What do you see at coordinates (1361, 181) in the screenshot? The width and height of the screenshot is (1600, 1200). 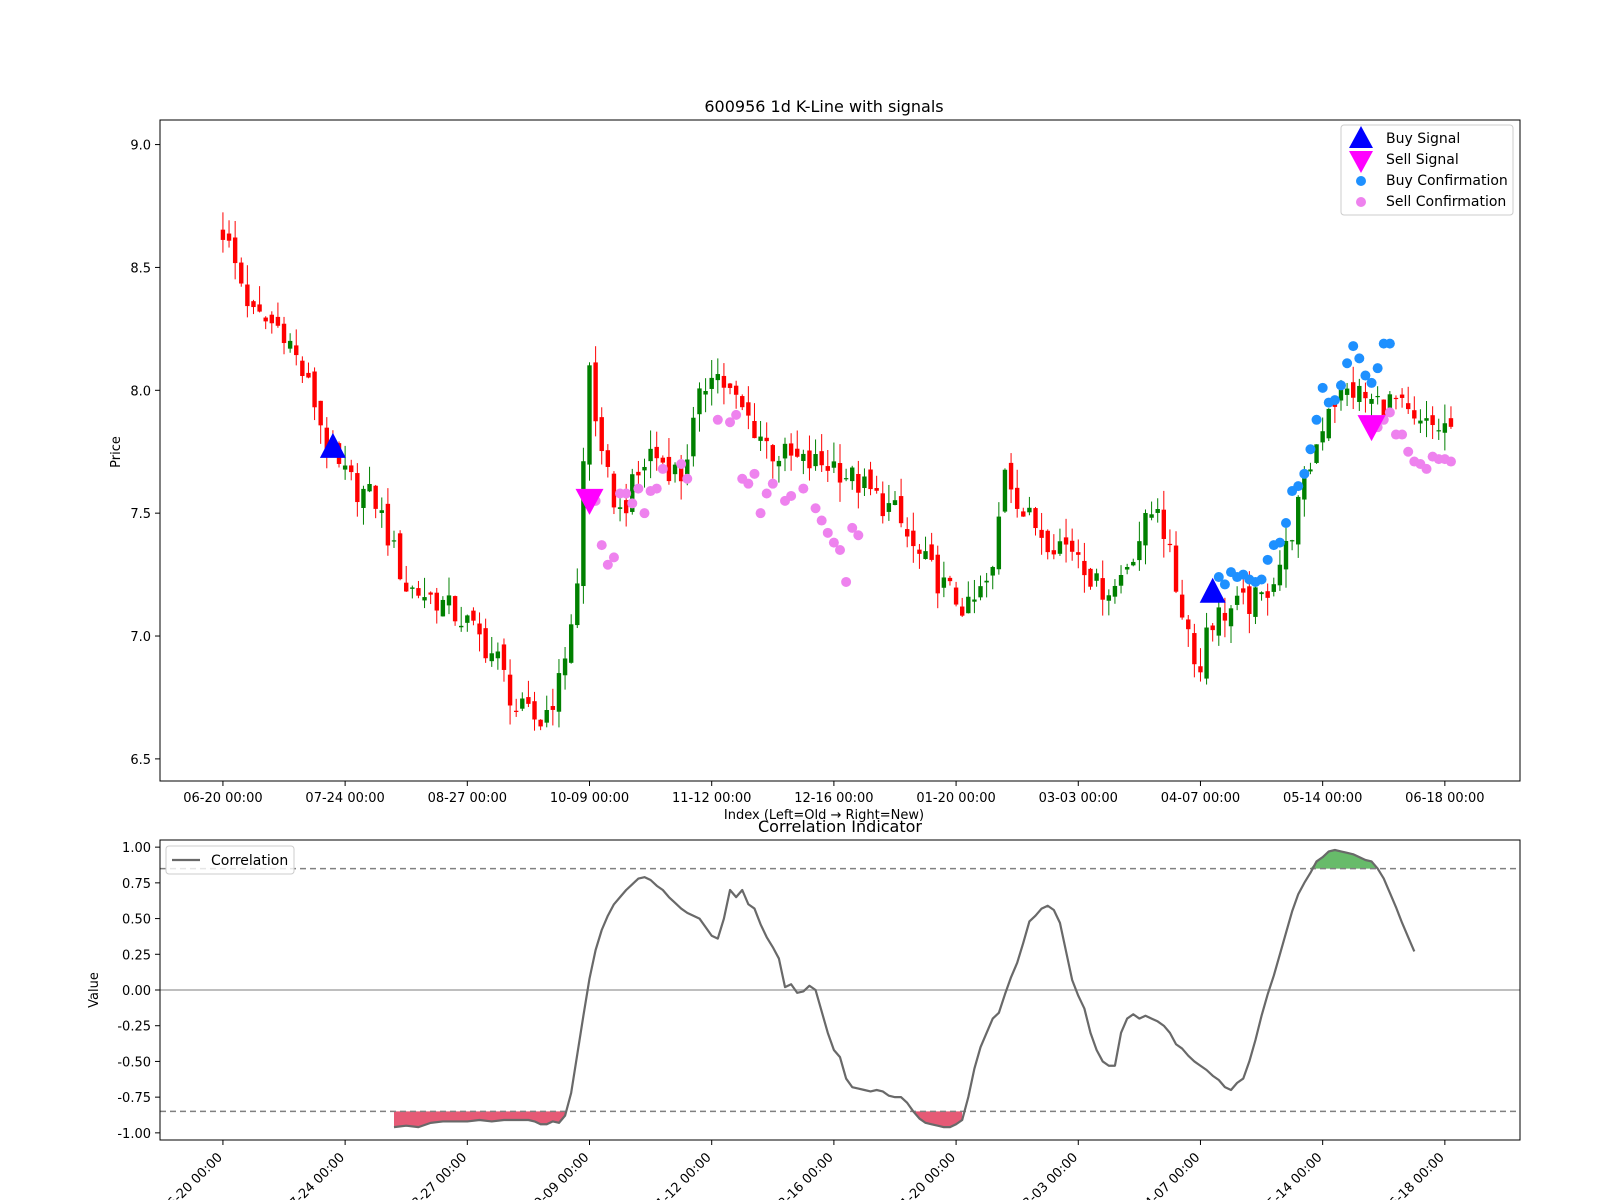 I see `legend-buy-confirmation-marker` at bounding box center [1361, 181].